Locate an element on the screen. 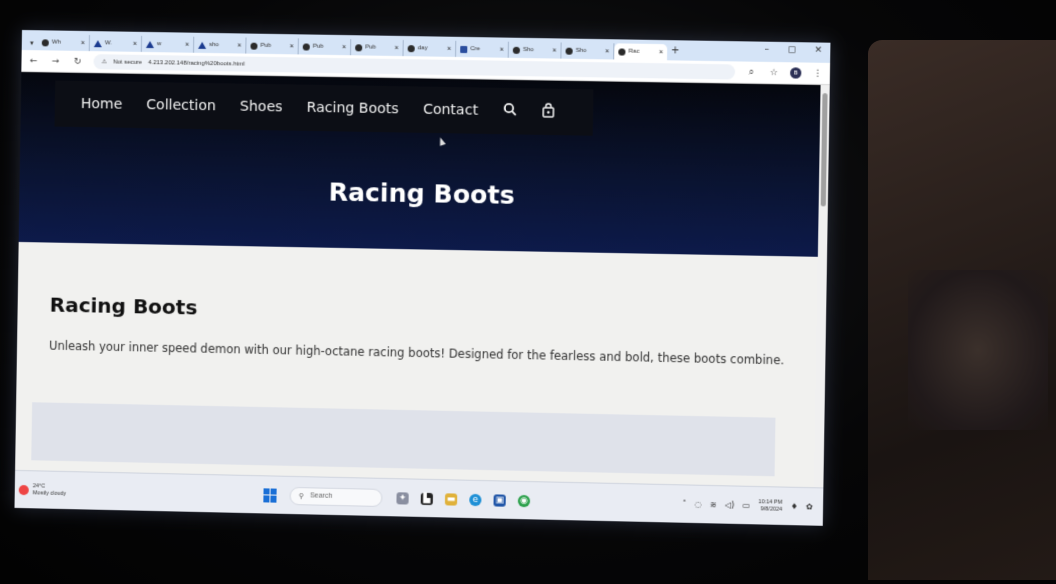 The height and width of the screenshot is (584, 1056). windows-start-icon is located at coordinates (270, 495).